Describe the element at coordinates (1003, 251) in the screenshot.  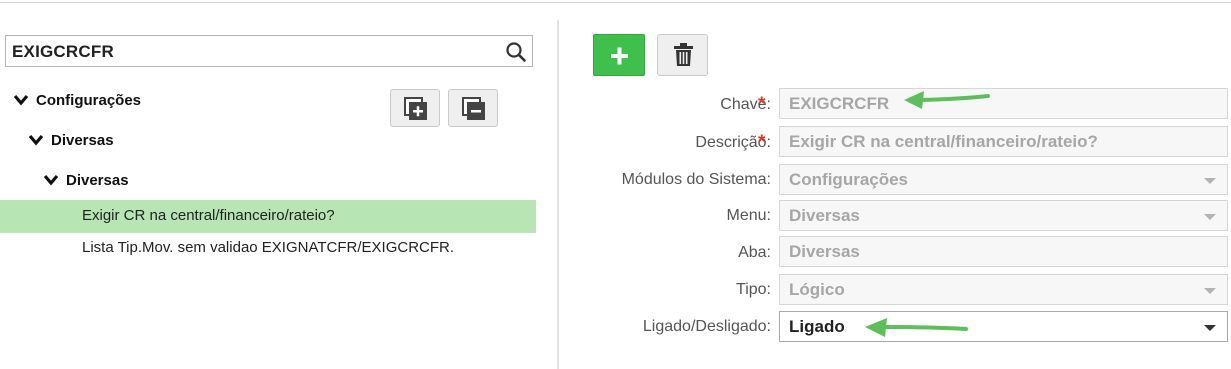
I see `aba-field: Diversas` at that location.